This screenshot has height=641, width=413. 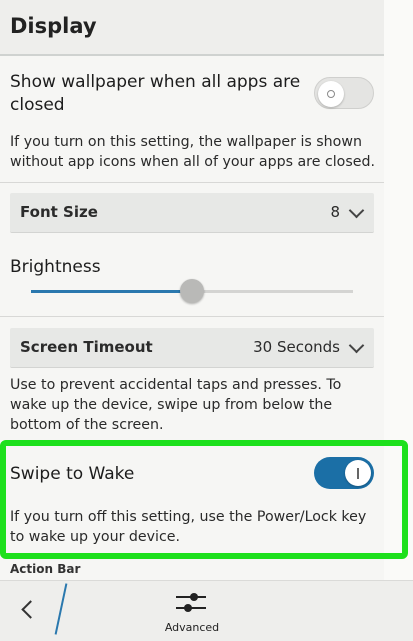 What do you see at coordinates (72, 474) in the screenshot?
I see `swipe-to-wake-title: Swipe to Wake` at bounding box center [72, 474].